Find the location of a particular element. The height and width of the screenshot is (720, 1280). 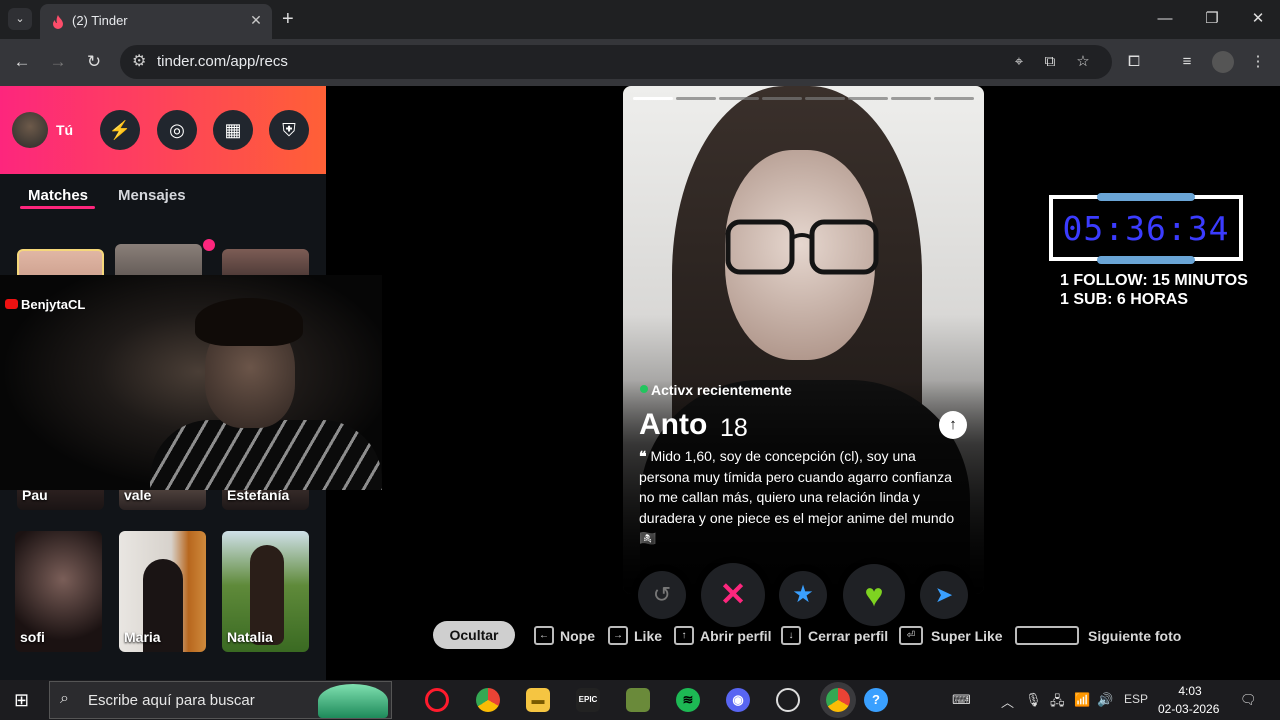

super-like-button: ★ is located at coordinates (803, 595).